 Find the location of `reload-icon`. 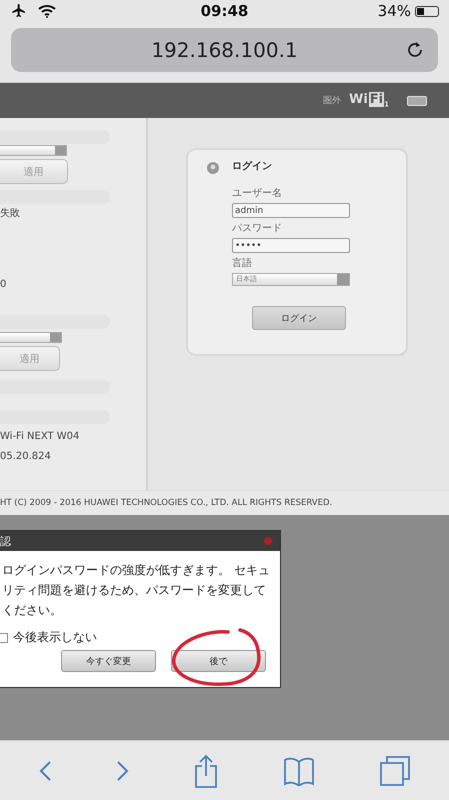

reload-icon is located at coordinates (415, 50).